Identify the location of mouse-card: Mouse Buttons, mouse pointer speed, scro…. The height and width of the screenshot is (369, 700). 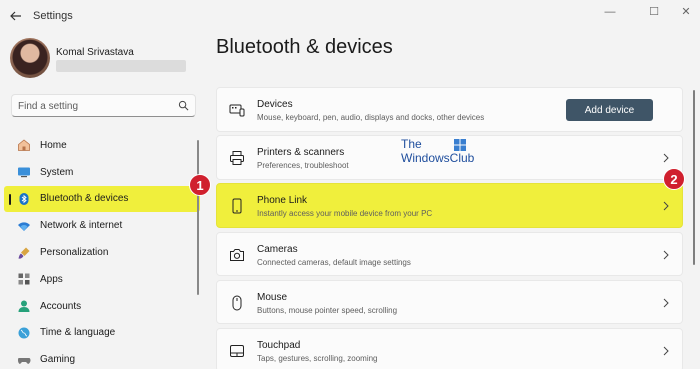
(449, 302).